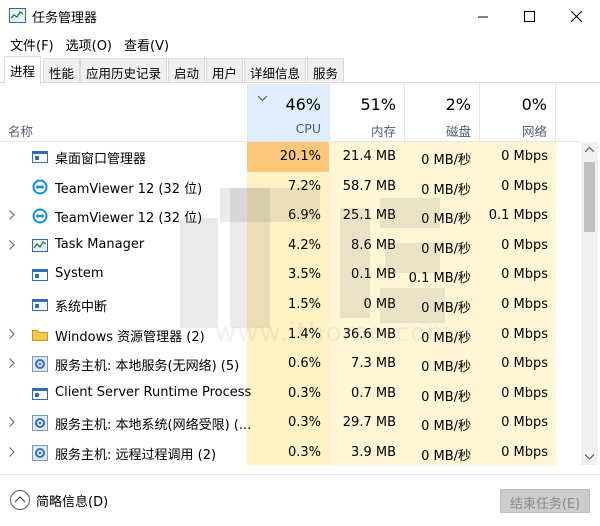 This screenshot has width=600, height=526. Describe the element at coordinates (300, 43) in the screenshot. I see `menu-bar: 文件(F) 选项(O) 查看(V)` at that location.